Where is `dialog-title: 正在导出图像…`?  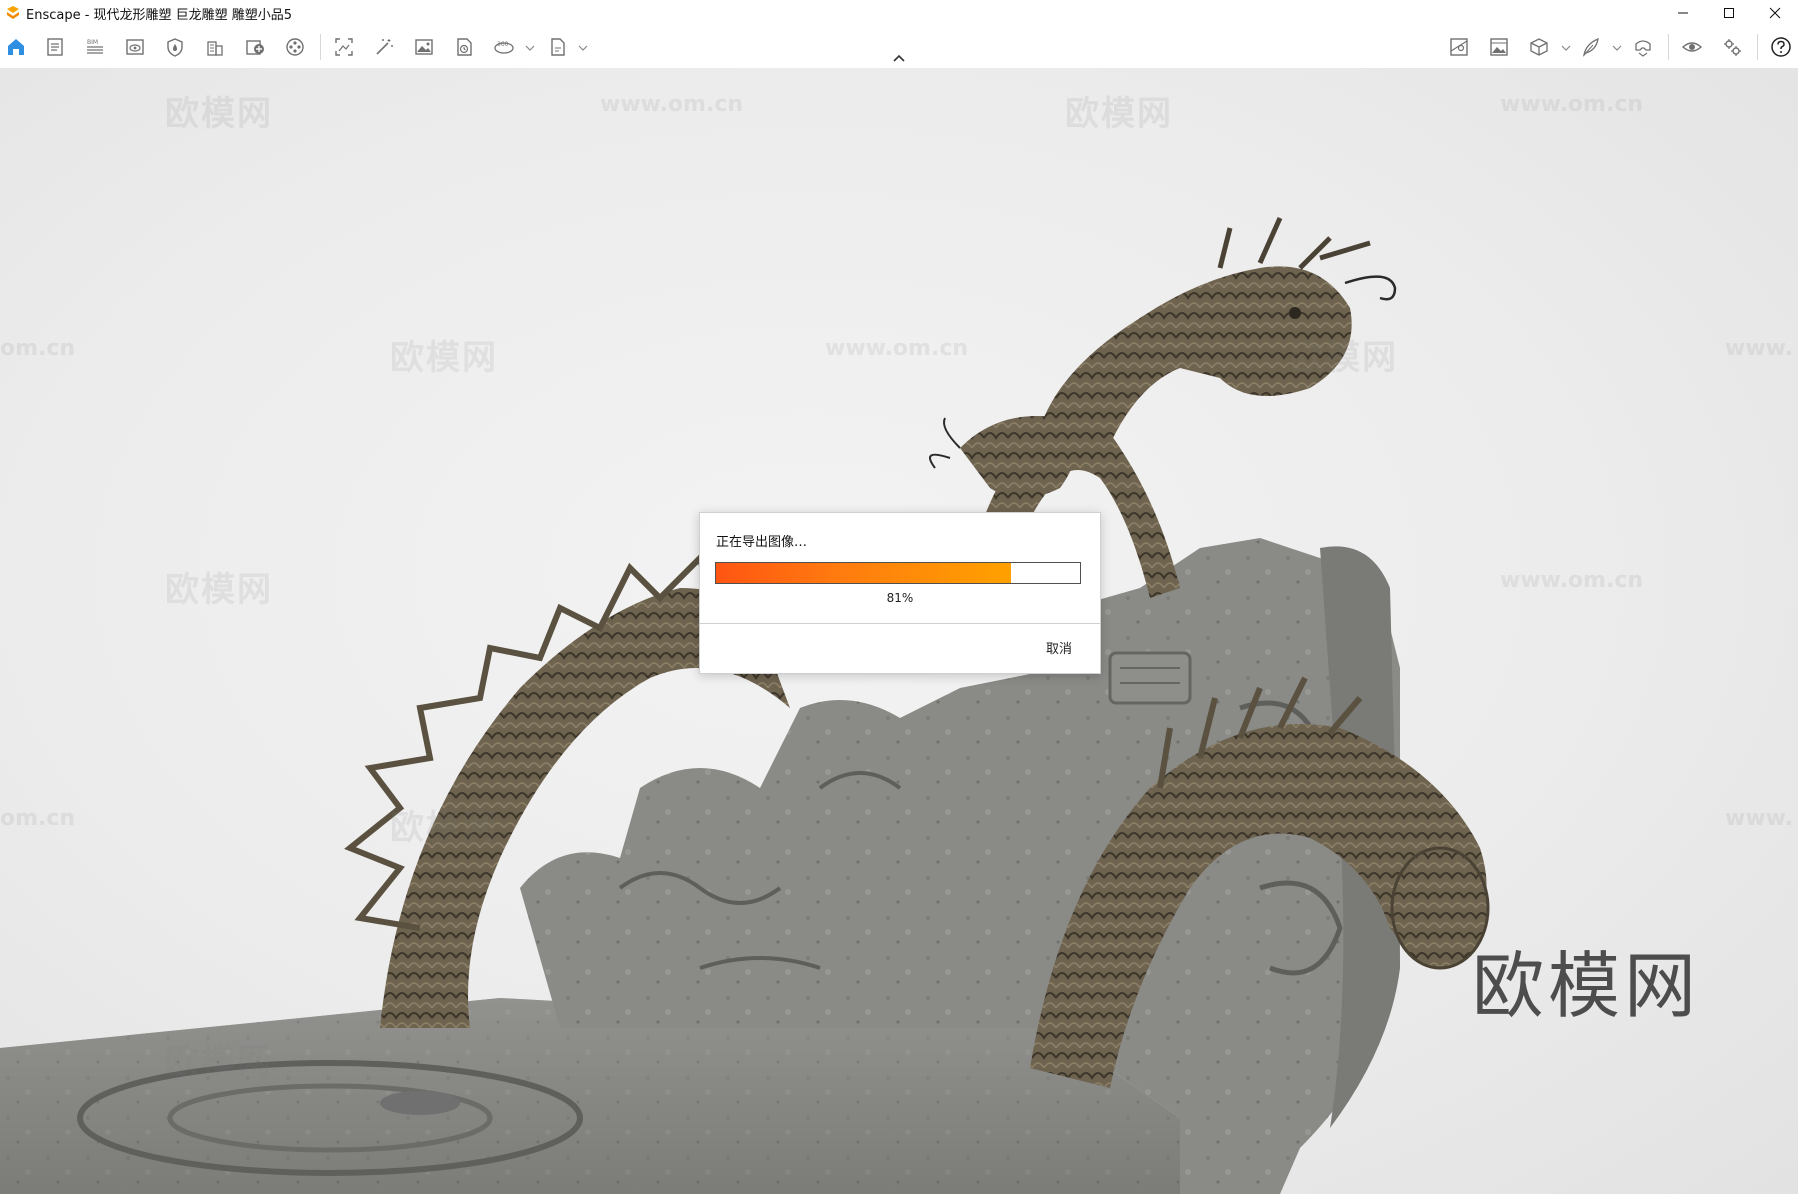 dialog-title: 正在导出图像… is located at coordinates (762, 542).